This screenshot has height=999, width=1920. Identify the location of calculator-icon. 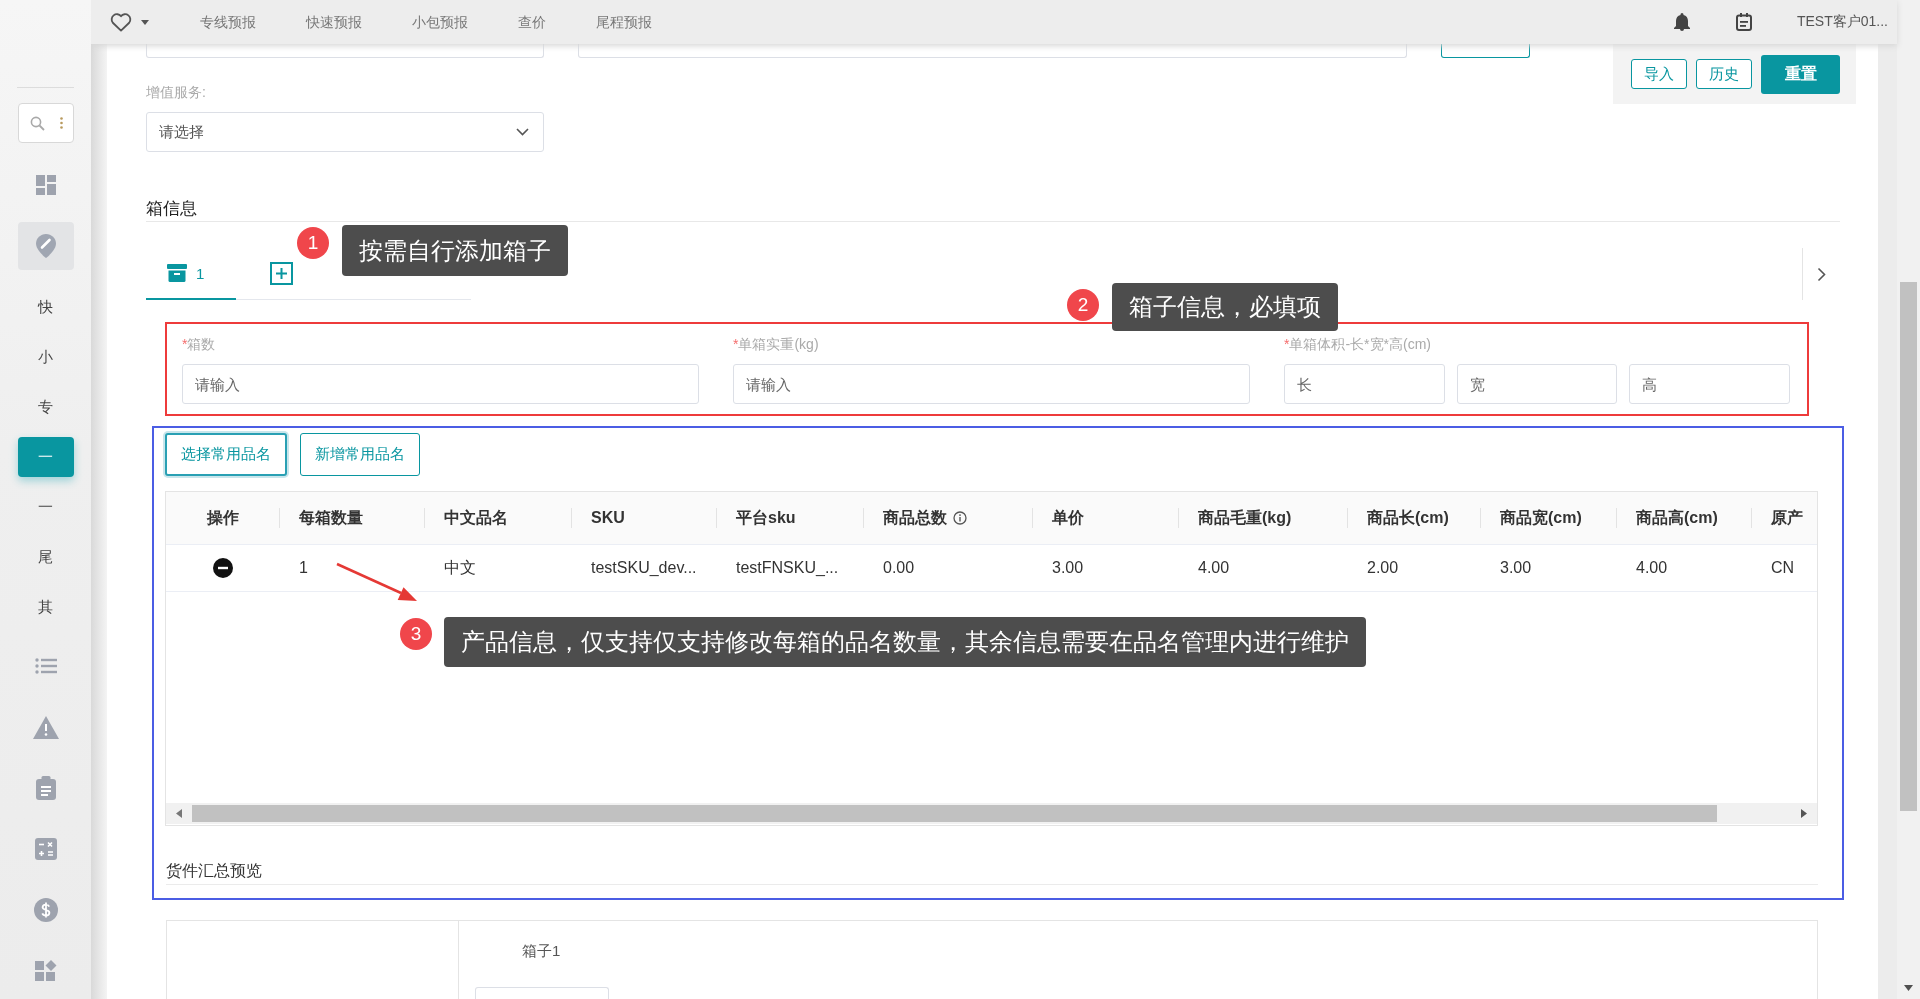
(45, 849).